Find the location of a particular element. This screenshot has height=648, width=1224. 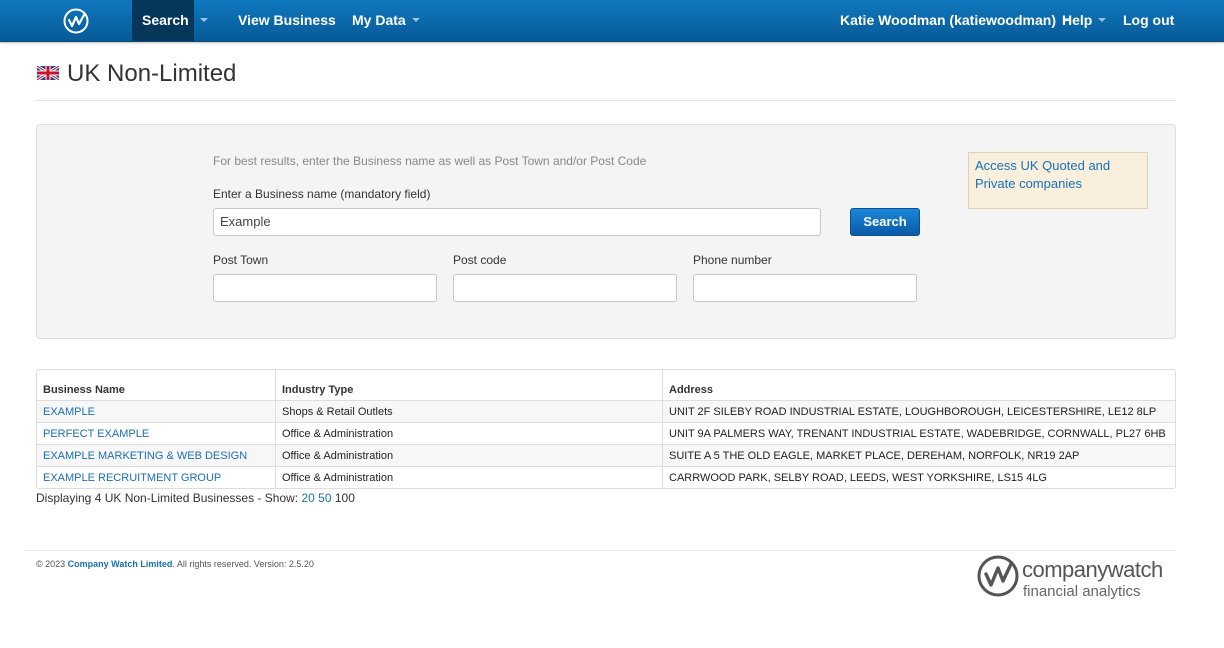

nav-user-menu: Katie Woodman (katiewoodman) is located at coordinates (955, 20).